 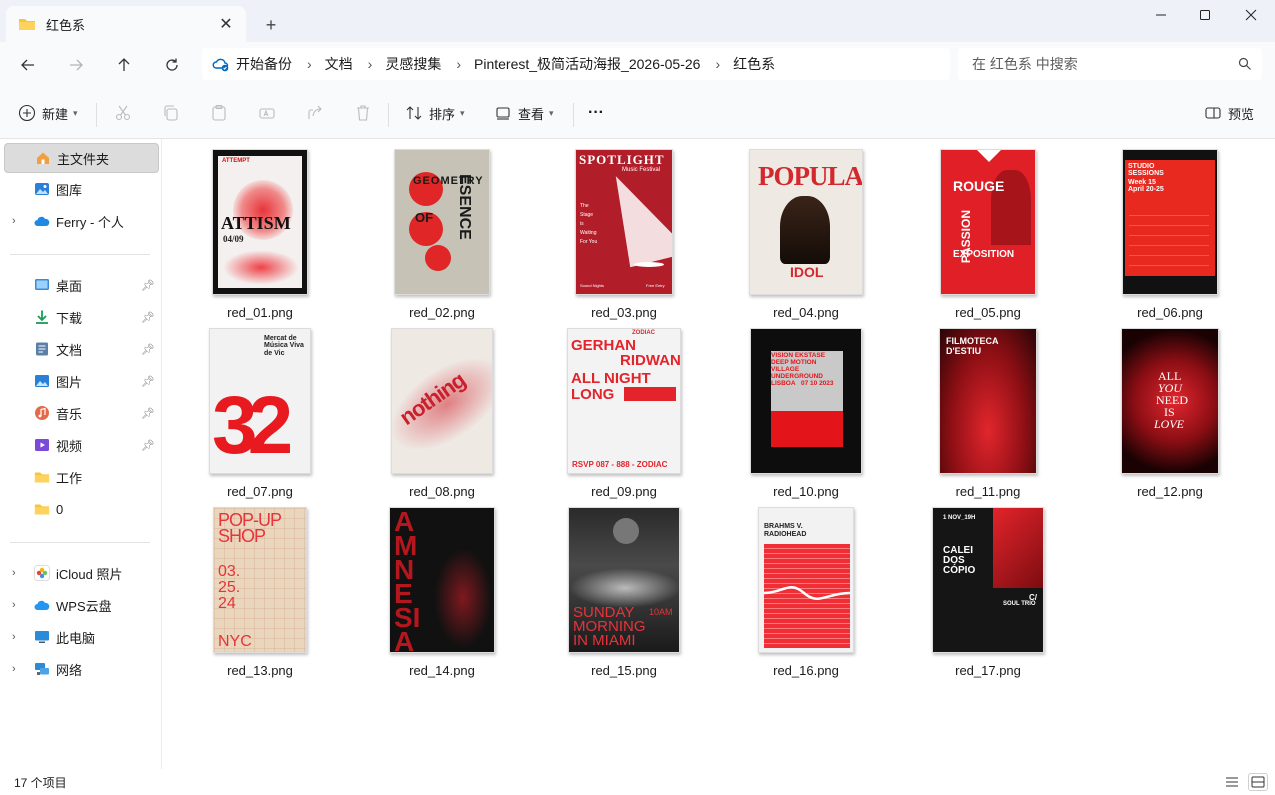 I want to click on file-item: ATTEMPT ATTISM 04/09 red_01.png, so click(x=260, y=231).